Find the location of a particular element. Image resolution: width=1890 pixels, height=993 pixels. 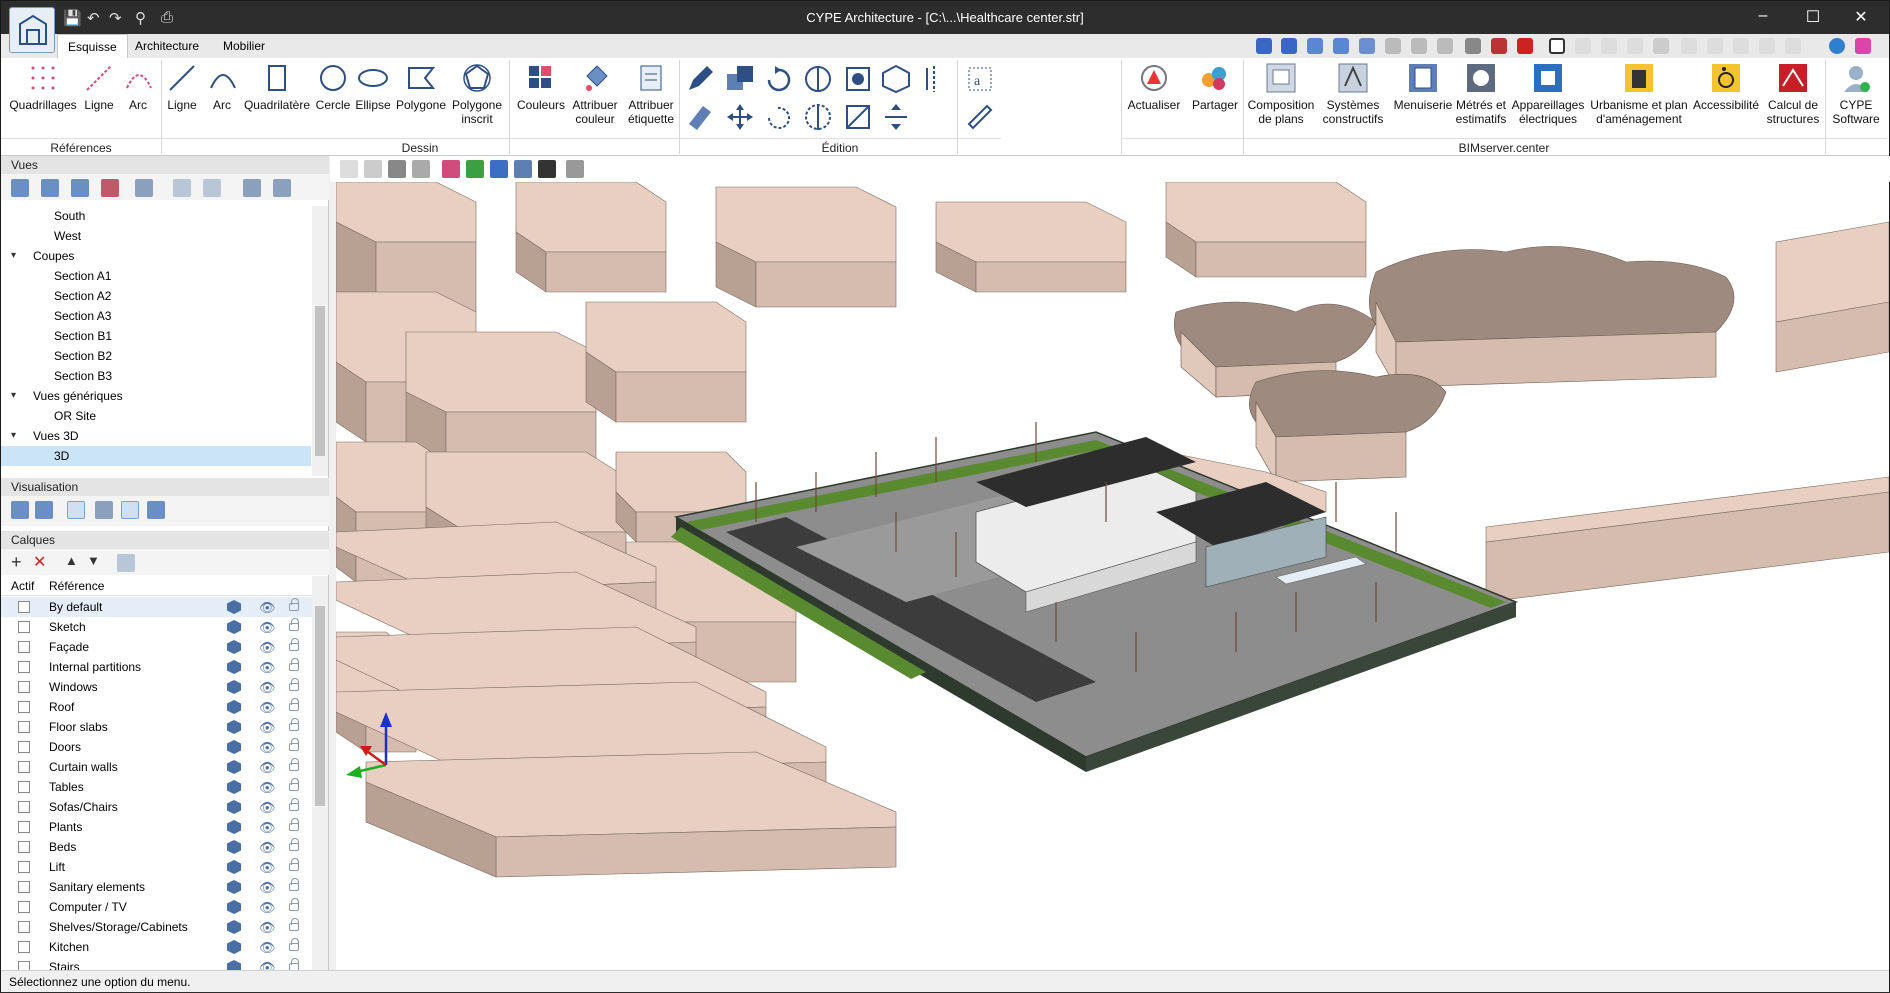

layers-scrollbar is located at coordinates (320, 773).